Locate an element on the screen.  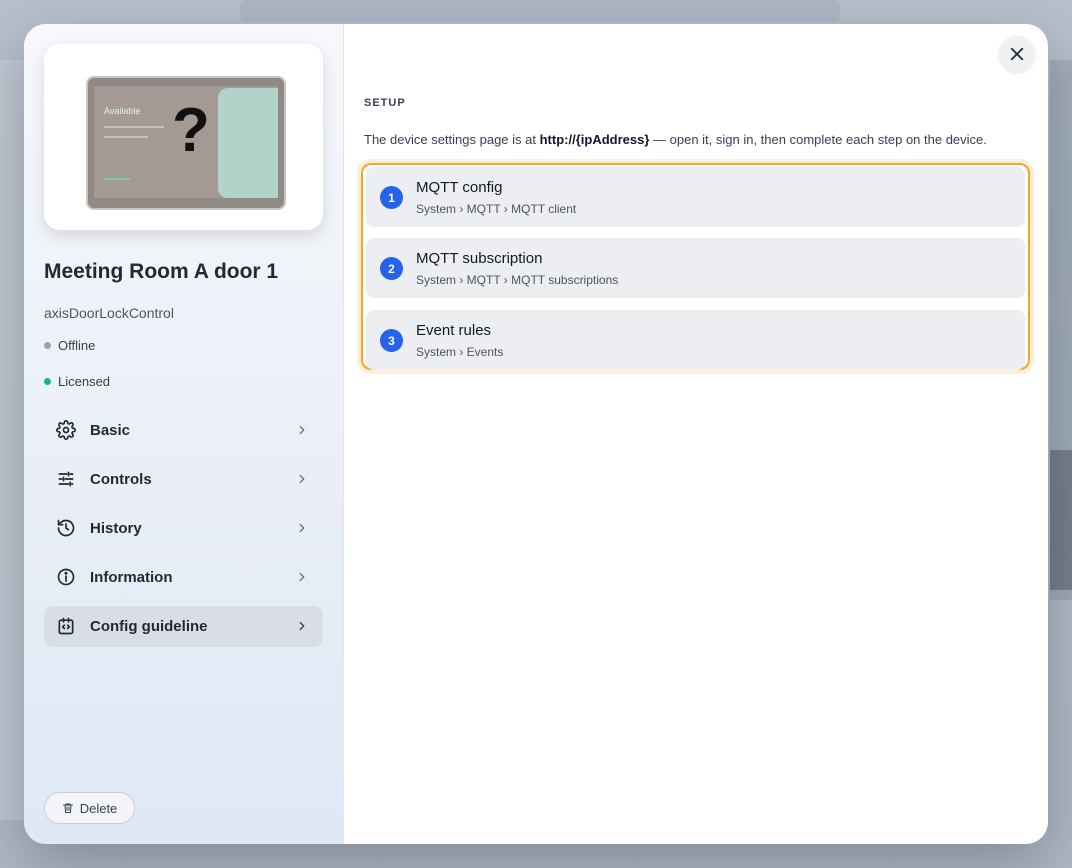
sidebar-item-config-guideline: Config guideline is located at coordinates (183, 626).